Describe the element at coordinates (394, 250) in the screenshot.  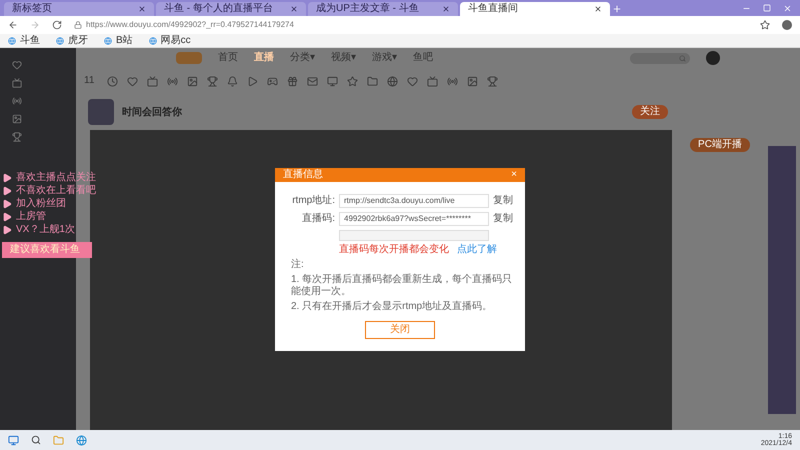
I see `warning-text: 直播码每次开播都会变化` at that location.